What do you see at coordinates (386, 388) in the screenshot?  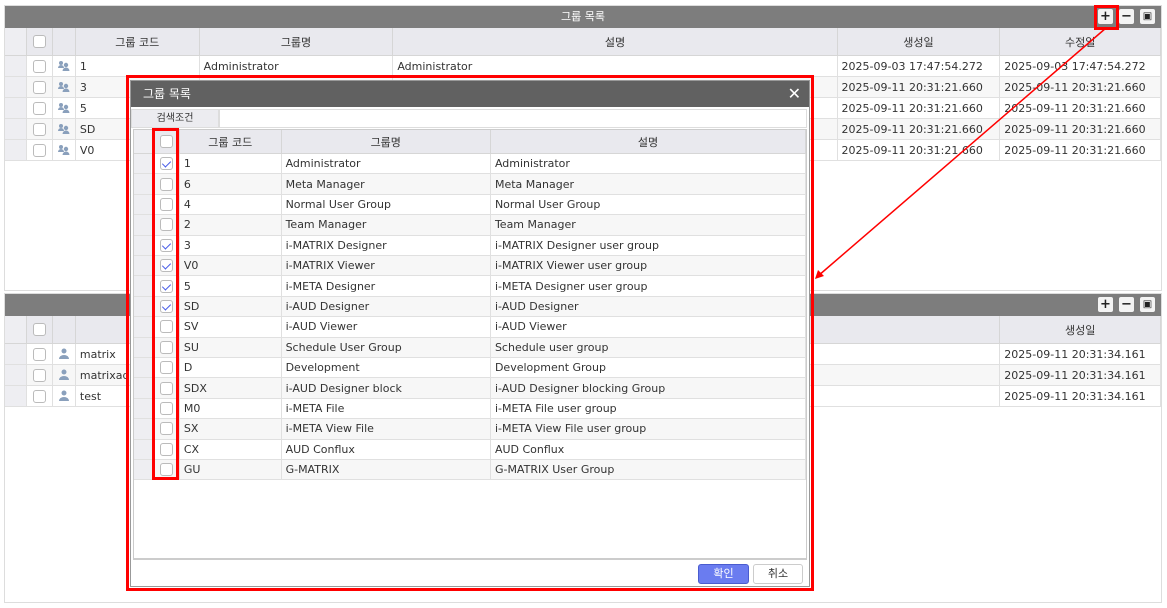 I see `group-name: i-AUD Designer block` at bounding box center [386, 388].